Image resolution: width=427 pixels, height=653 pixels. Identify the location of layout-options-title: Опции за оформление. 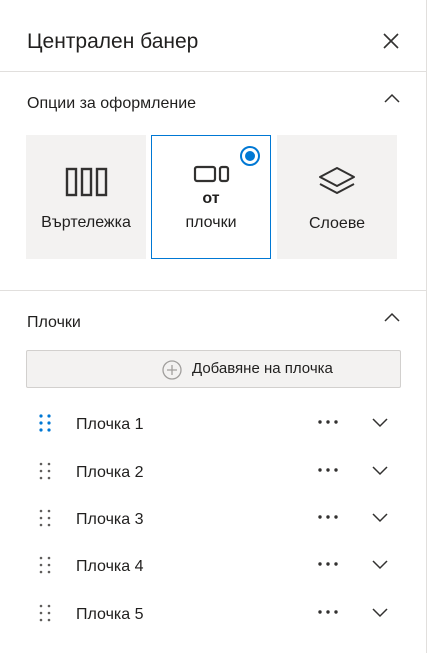
(112, 103).